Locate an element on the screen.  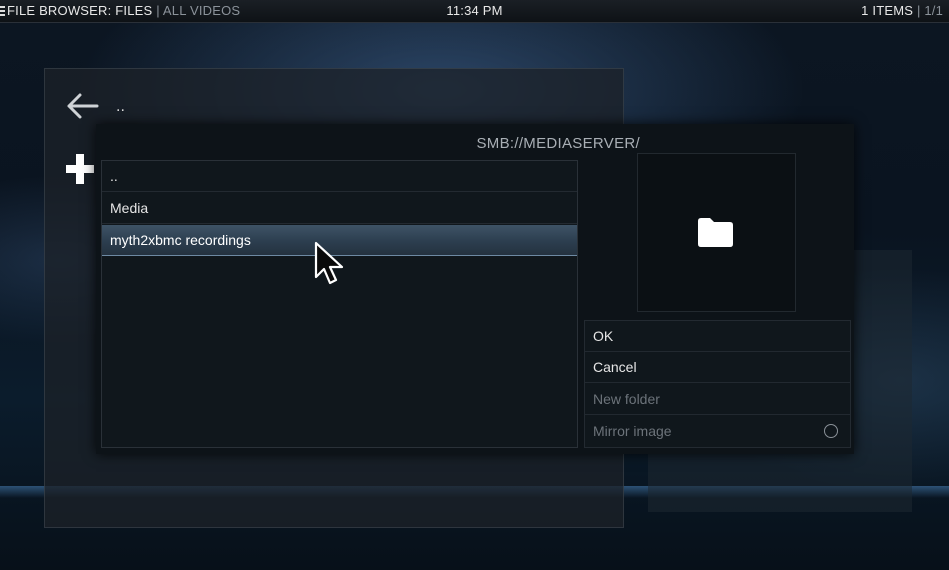
items-count-label: 1 ITEMS is located at coordinates (887, 10).